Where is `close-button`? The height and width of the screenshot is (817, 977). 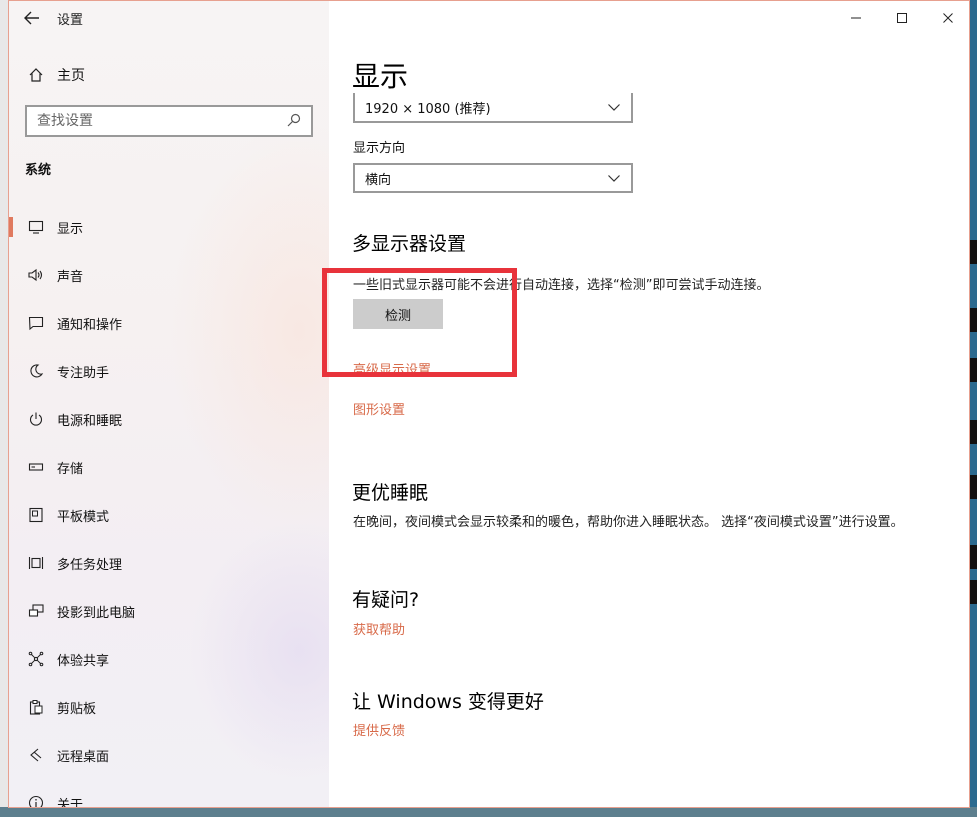 close-button is located at coordinates (947, 18).